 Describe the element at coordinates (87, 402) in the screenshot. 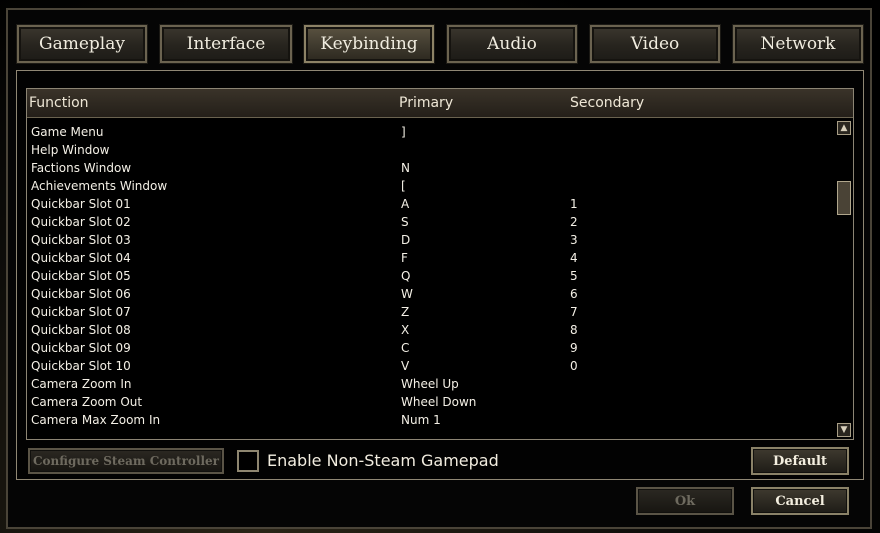

I see `cell-function: Camera Zoom Out` at that location.